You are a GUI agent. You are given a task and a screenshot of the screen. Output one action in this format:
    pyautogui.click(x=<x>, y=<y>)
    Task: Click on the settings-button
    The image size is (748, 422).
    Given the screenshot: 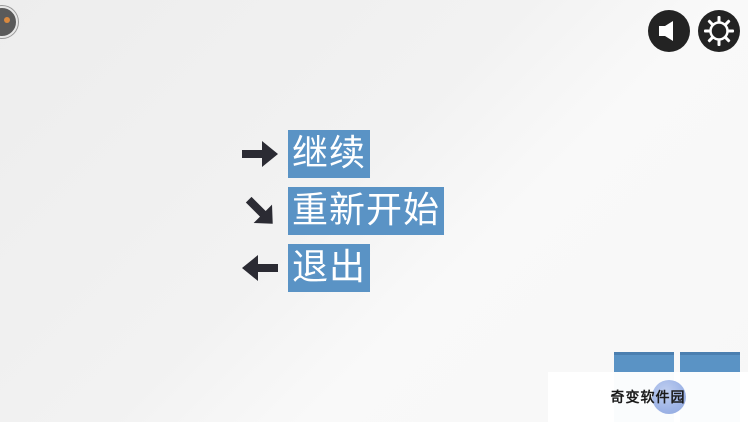 What is the action you would take?
    pyautogui.click(x=719, y=31)
    